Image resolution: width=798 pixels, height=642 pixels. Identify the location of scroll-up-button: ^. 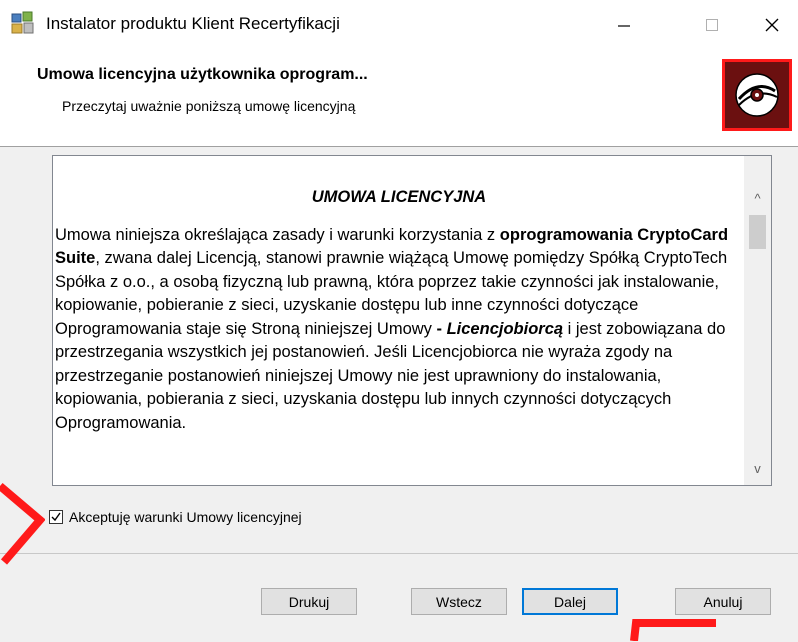
(757, 198).